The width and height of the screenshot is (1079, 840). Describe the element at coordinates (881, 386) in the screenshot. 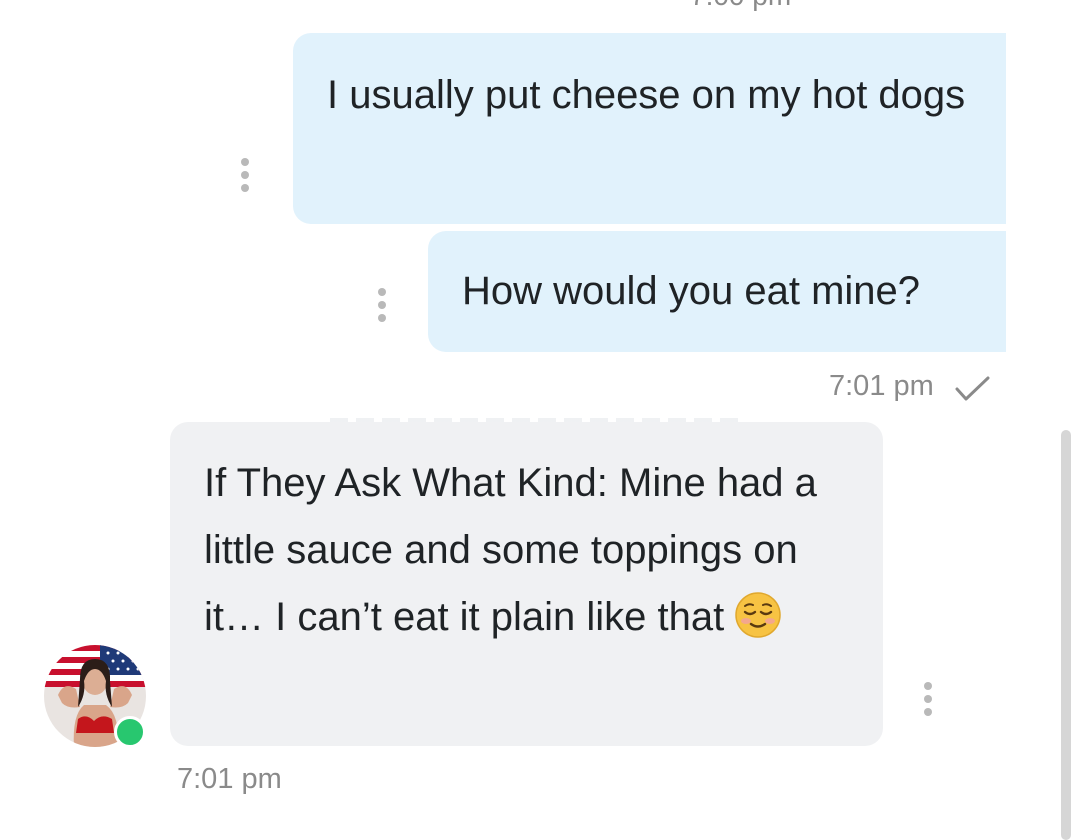

I see `outgoing-timestamp: 7:01 pm` at that location.